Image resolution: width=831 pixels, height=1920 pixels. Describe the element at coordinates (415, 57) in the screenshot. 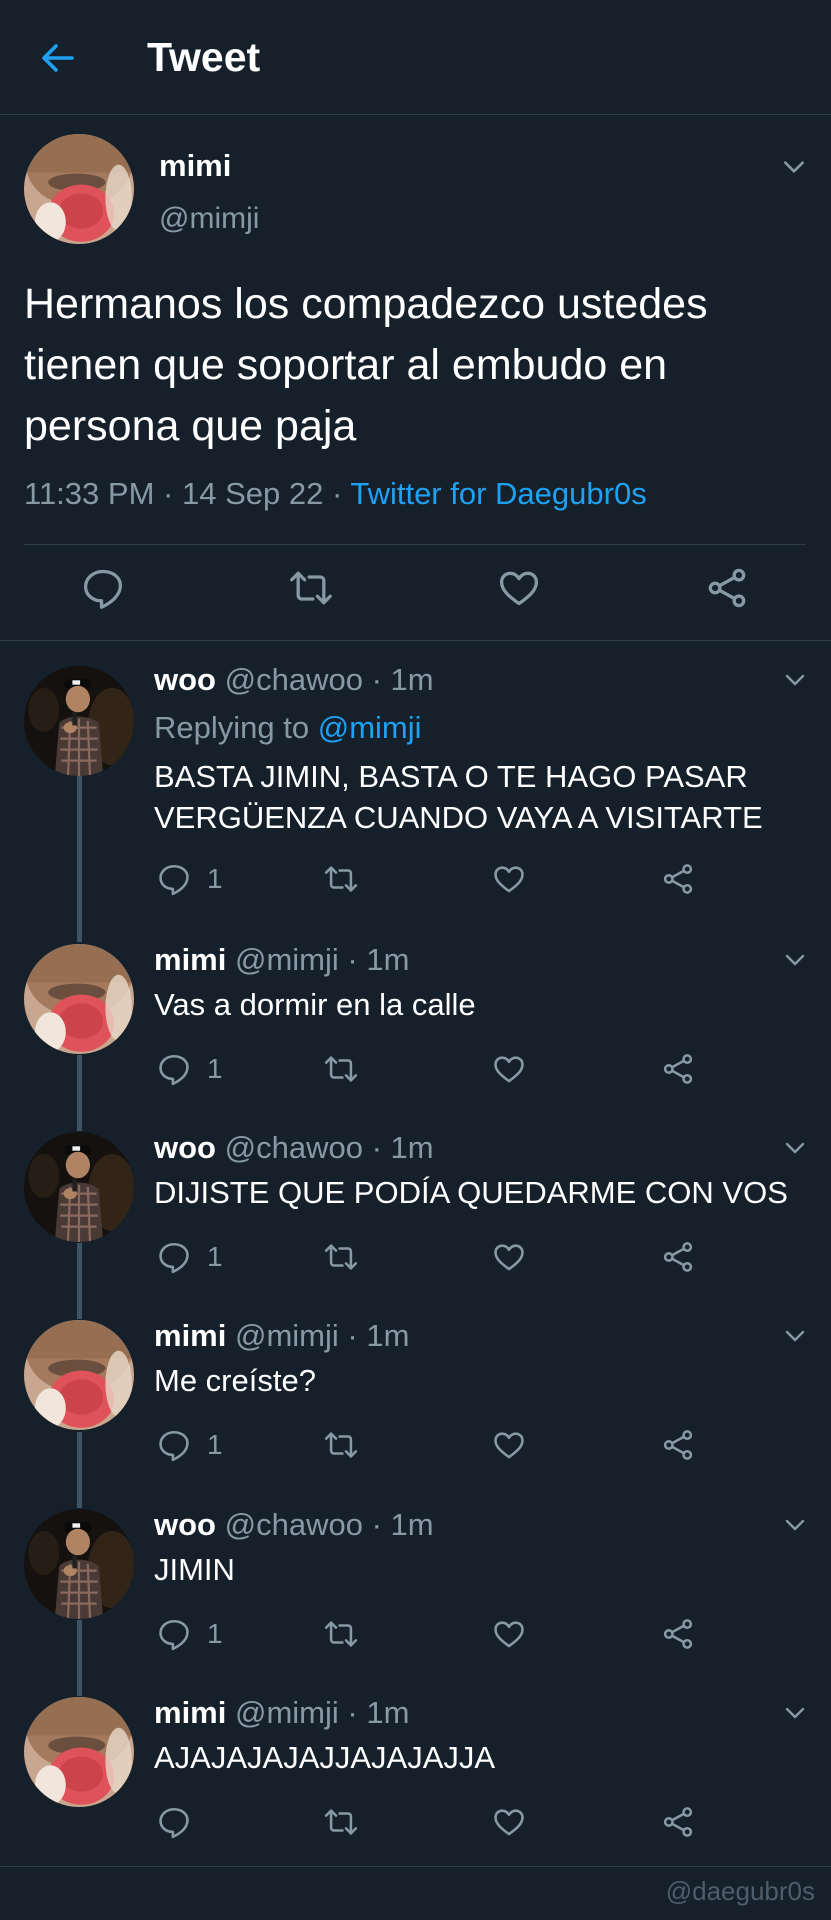

I see `top-bar: Tweet` at that location.